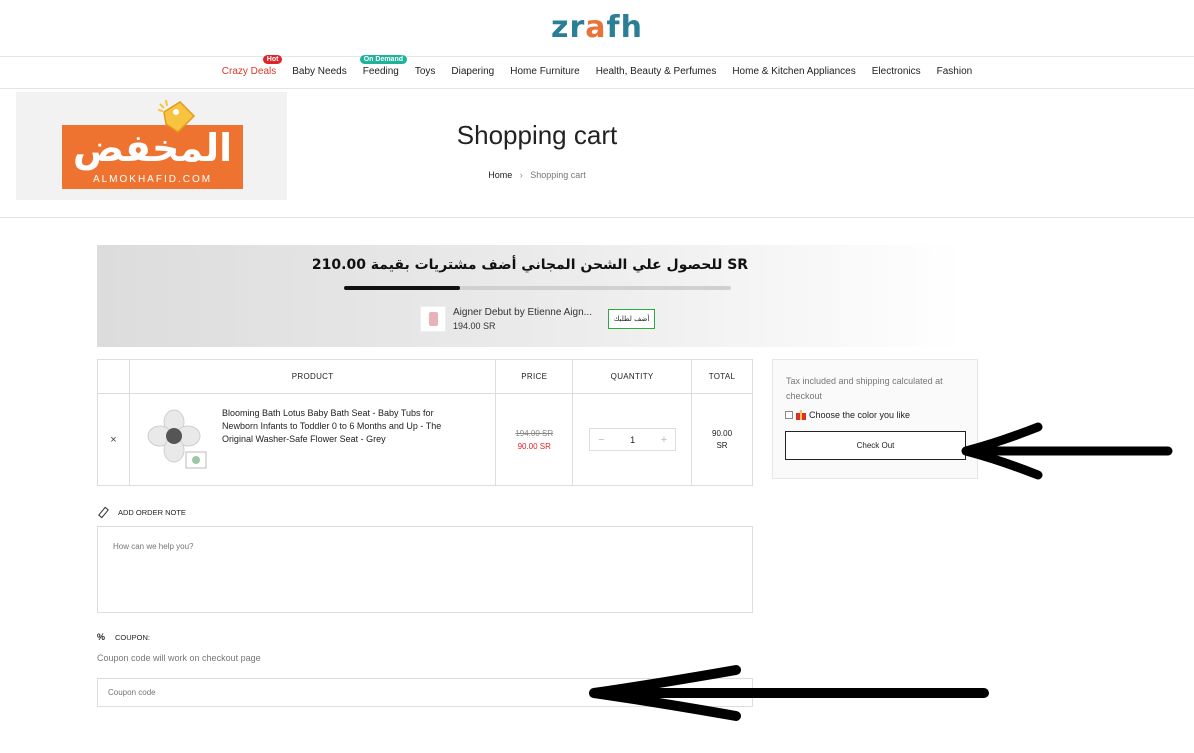 This screenshot has height=753, width=1194. I want to click on remove-item-button: ×, so click(113, 439).